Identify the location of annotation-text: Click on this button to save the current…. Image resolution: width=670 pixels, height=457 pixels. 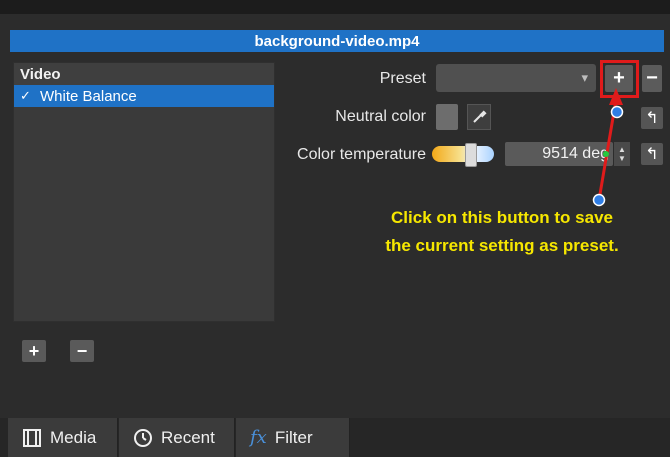
(502, 232).